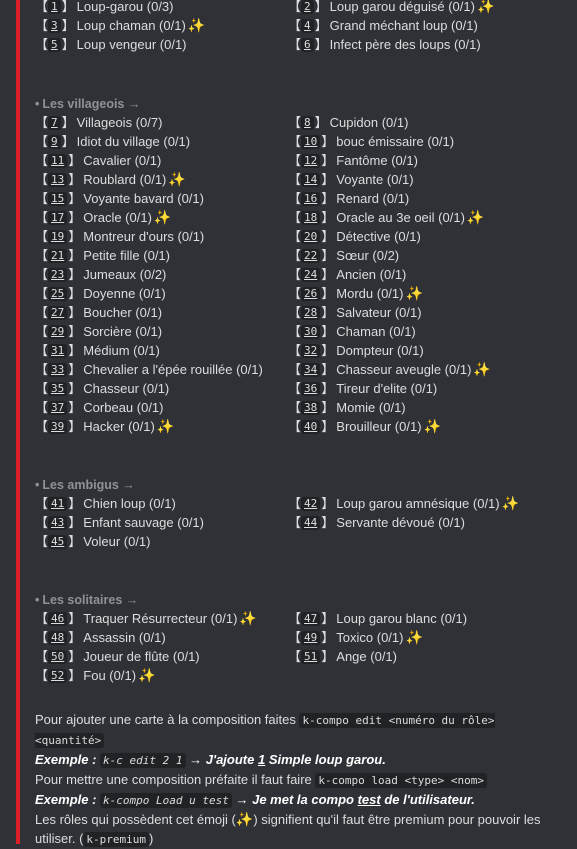  I want to click on role-number: 10, so click(311, 141).